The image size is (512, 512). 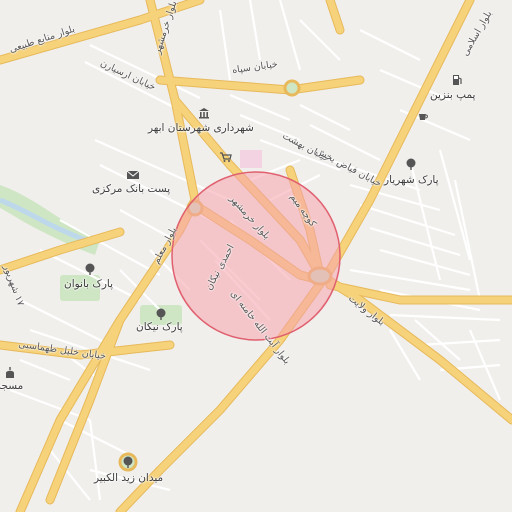 What do you see at coordinates (12, 386) in the screenshot?
I see `poi-label: مسجد` at bounding box center [12, 386].